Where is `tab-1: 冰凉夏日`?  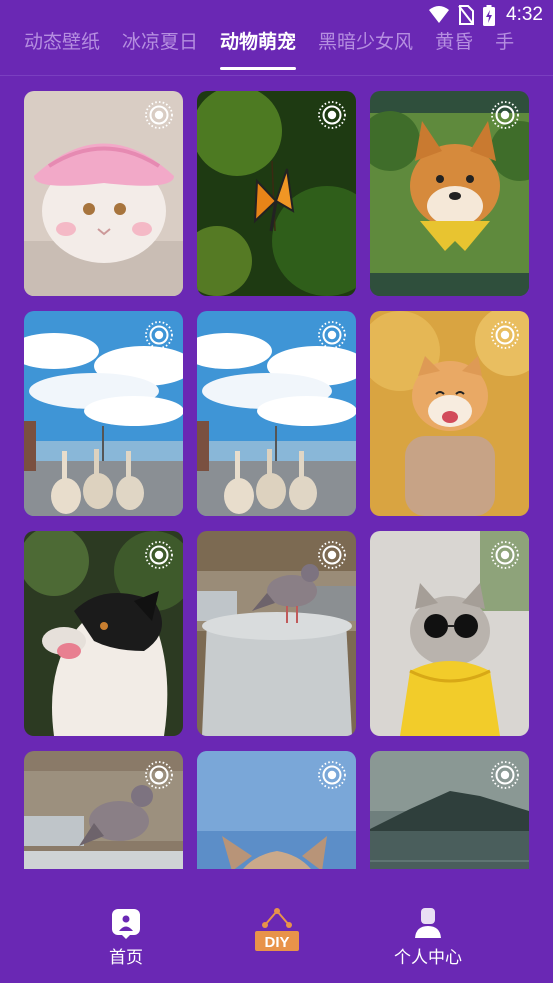 tab-1: 冰凉夏日 is located at coordinates (160, 42).